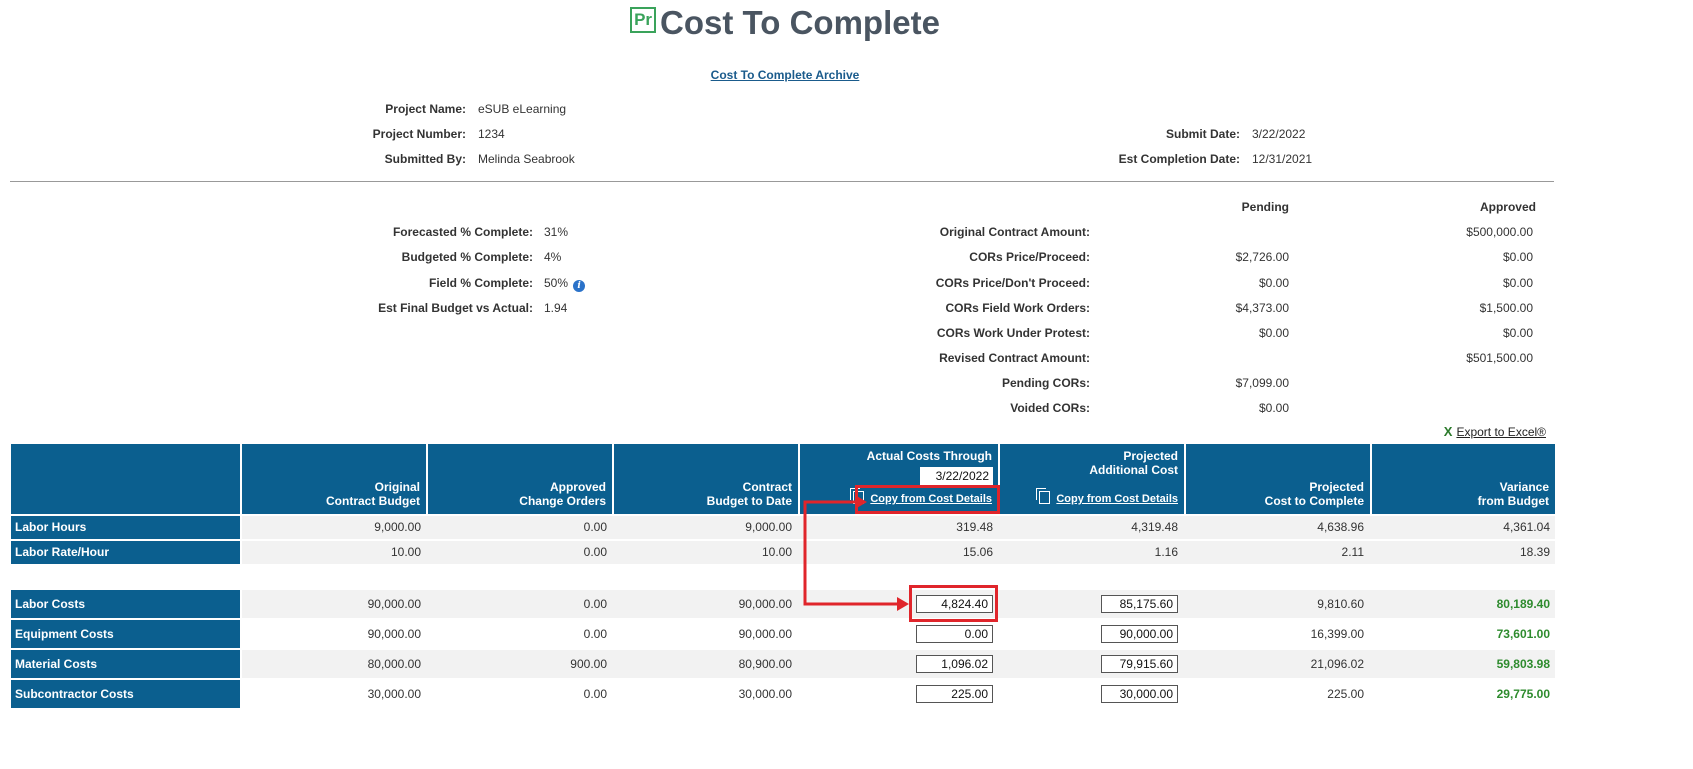  I want to click on cell-budget-to-date: 30,000.00, so click(765, 694).